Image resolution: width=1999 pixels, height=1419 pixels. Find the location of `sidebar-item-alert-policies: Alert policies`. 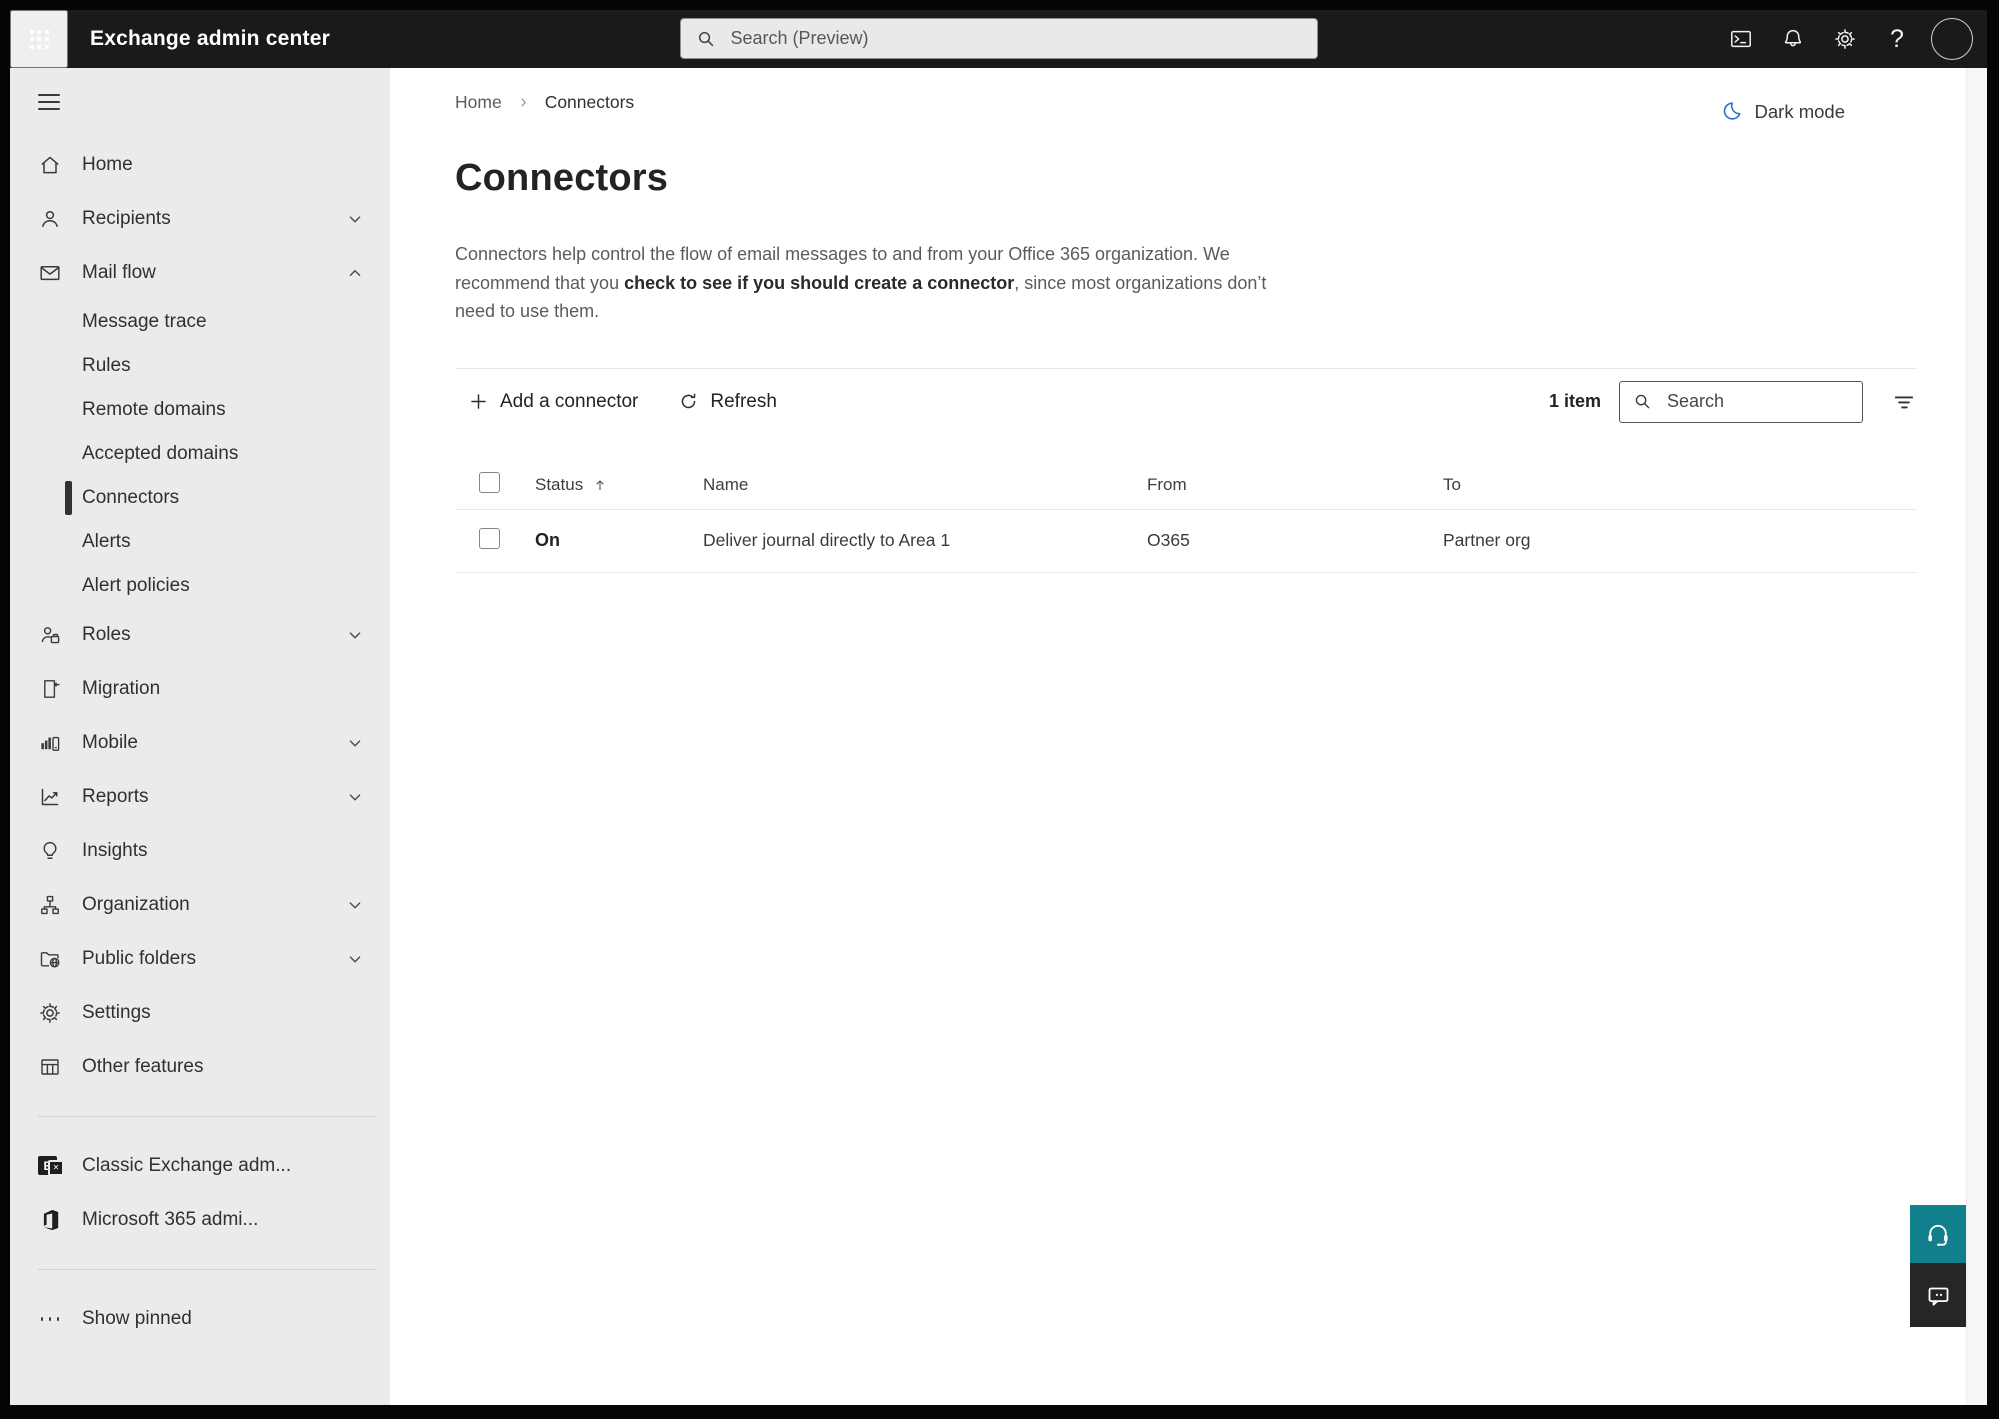

sidebar-item-alert-policies: Alert policies is located at coordinates (200, 586).